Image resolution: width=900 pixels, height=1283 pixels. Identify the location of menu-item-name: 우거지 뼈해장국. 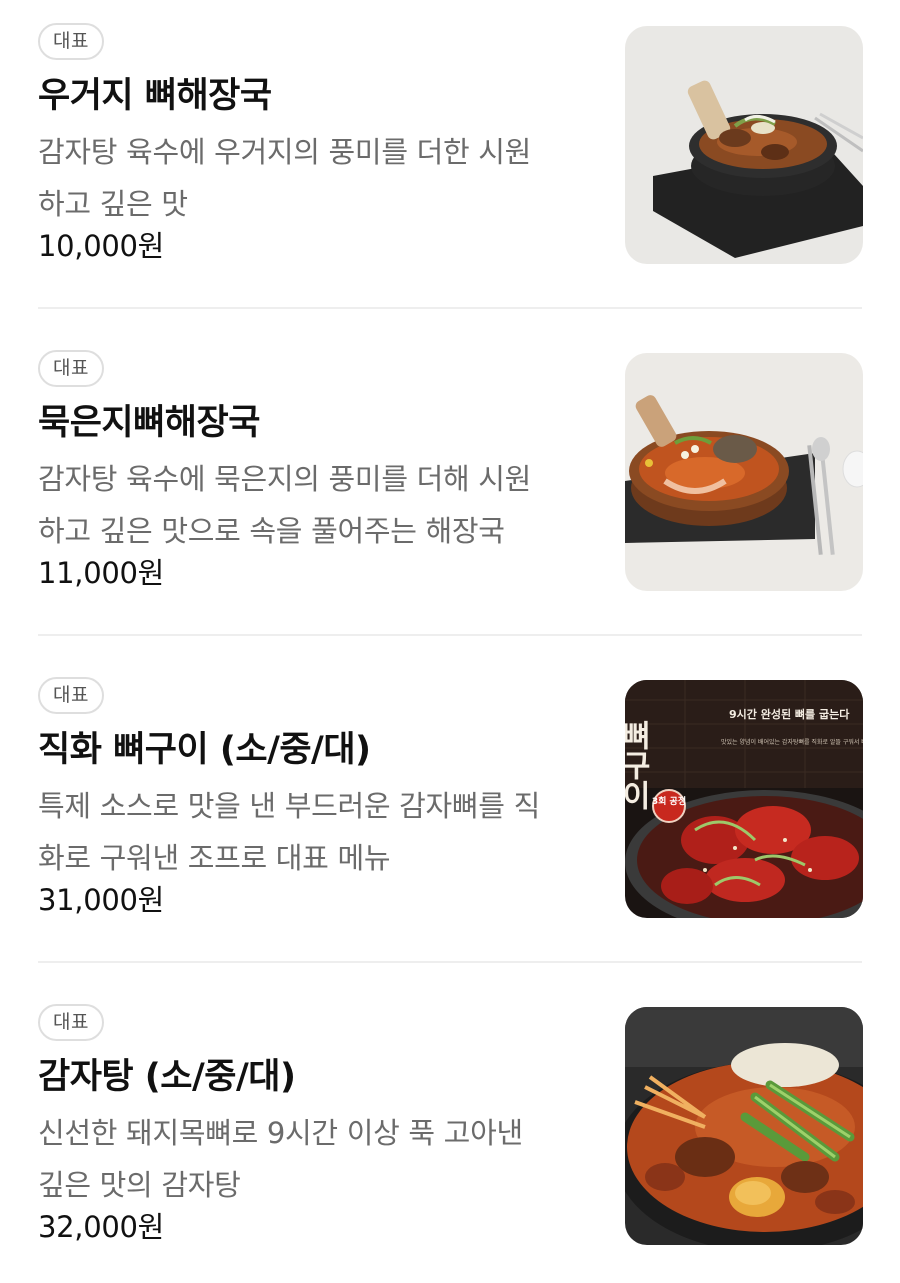
(155, 96).